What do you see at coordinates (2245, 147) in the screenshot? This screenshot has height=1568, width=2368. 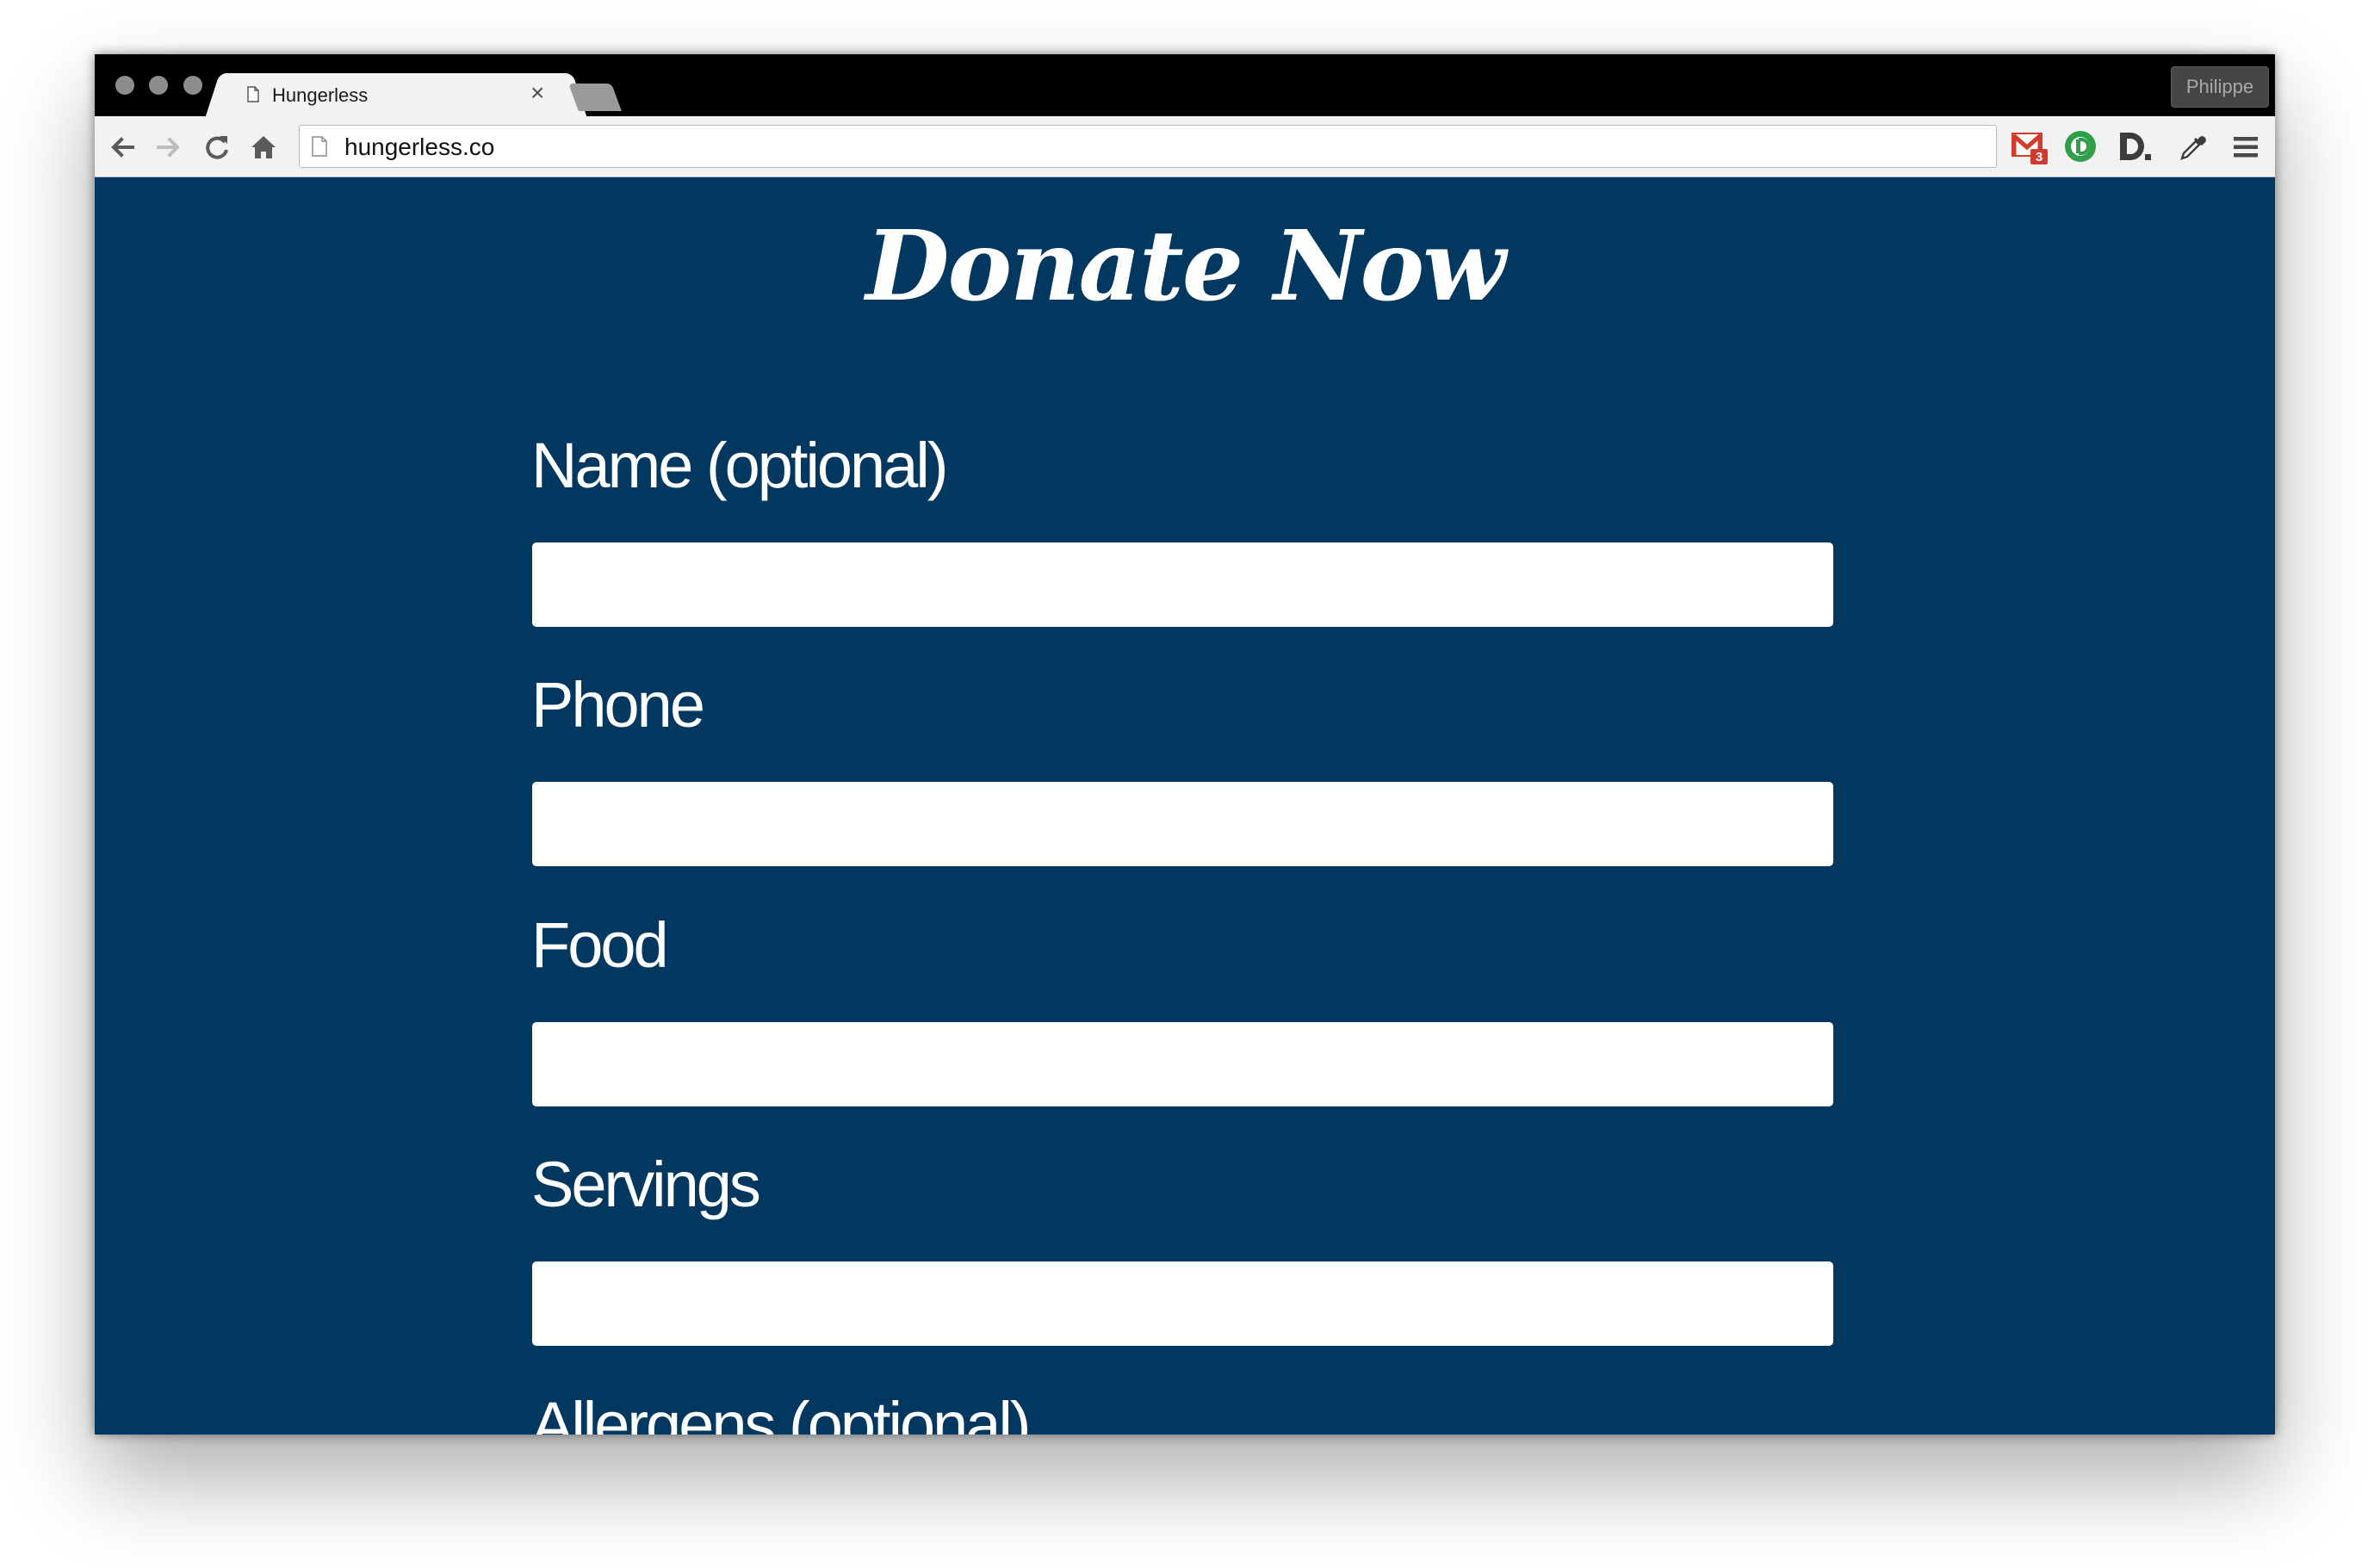 I see `menu-icon` at bounding box center [2245, 147].